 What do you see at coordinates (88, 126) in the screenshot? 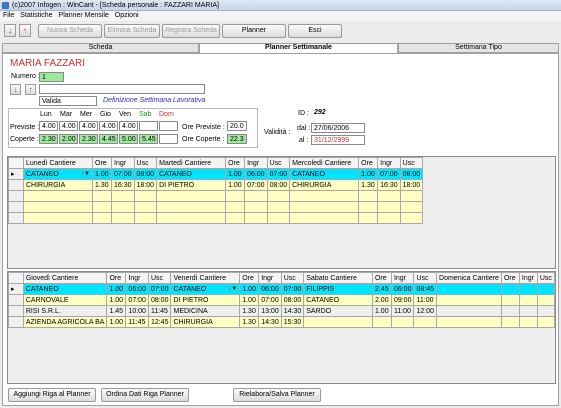
I see `previste-mer: 4.00` at bounding box center [88, 126].